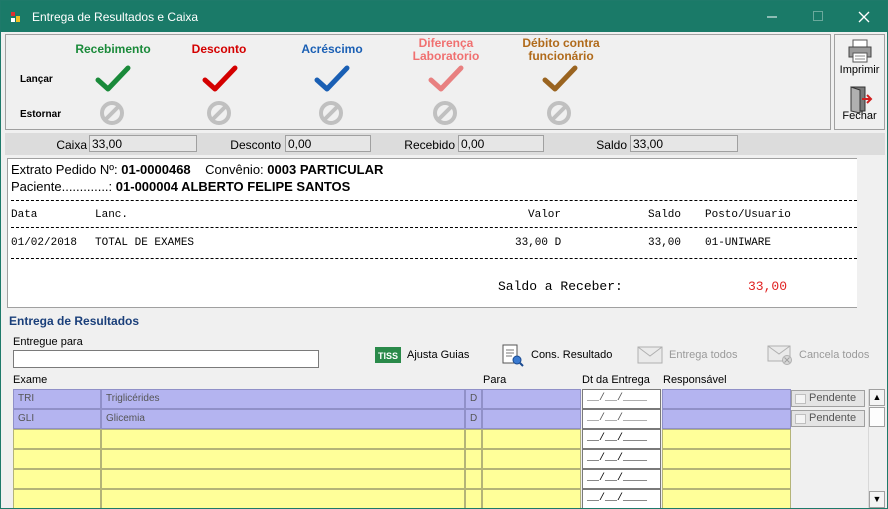 Image resolution: width=888 pixels, height=509 pixels. Describe the element at coordinates (650, 355) in the screenshot. I see `envelope-icon` at that location.